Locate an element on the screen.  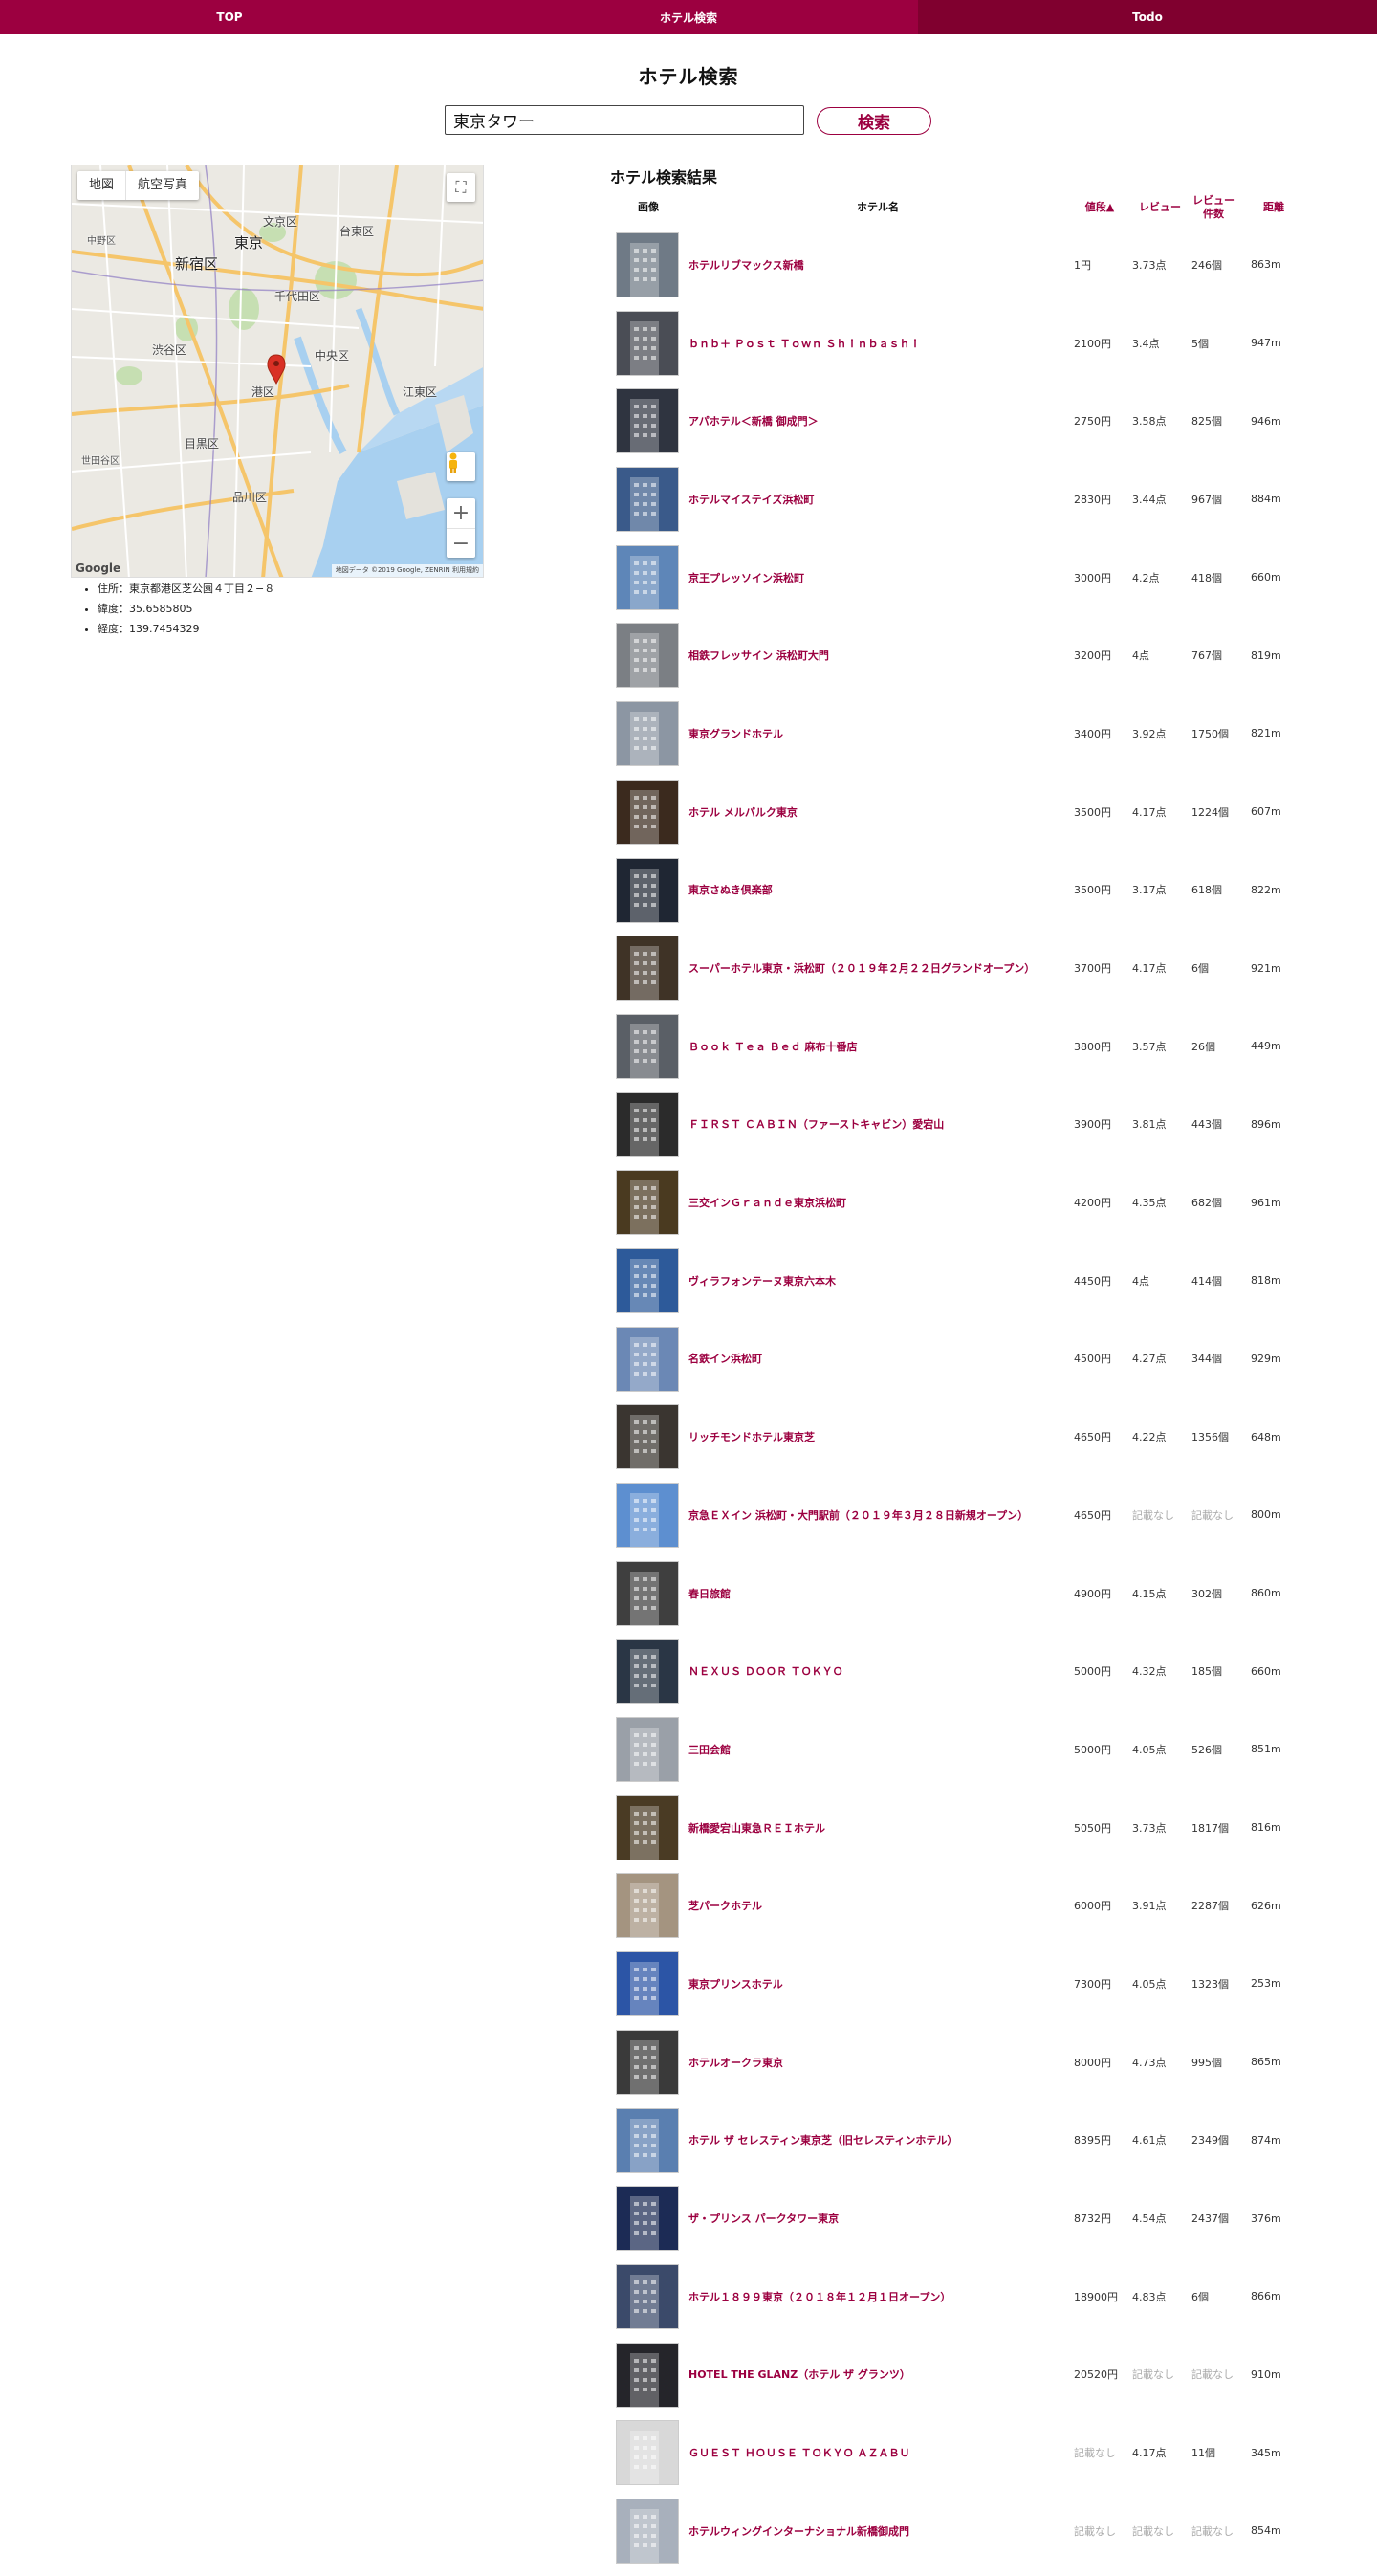
zoom-out-button: − is located at coordinates (461, 543).